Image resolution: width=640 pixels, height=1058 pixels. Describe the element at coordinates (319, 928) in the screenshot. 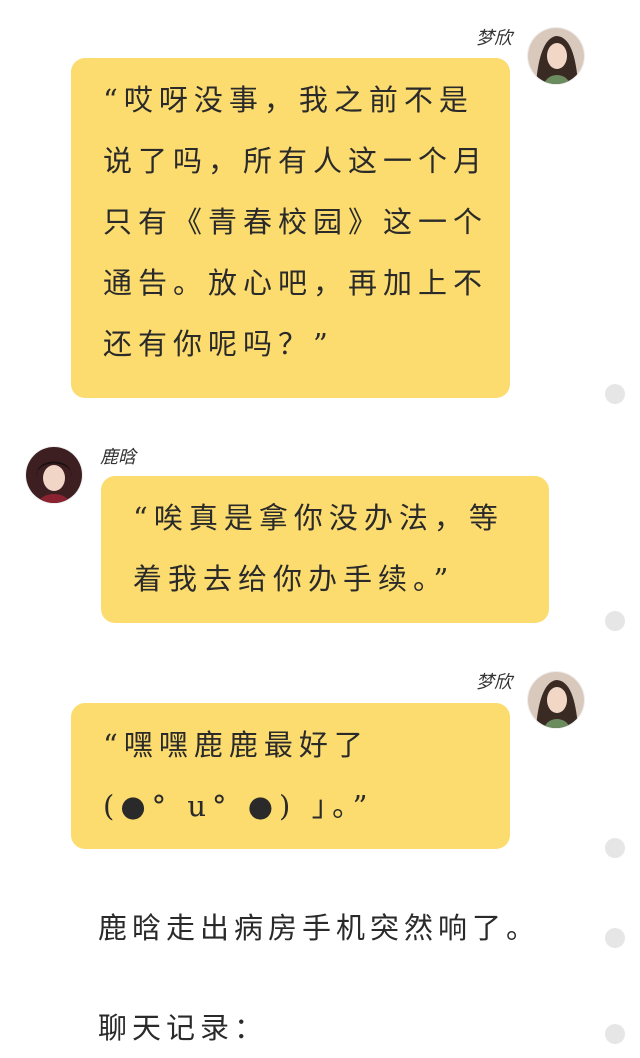

I see `narration-line: 鹿晗走出病房手机突然响了。` at that location.